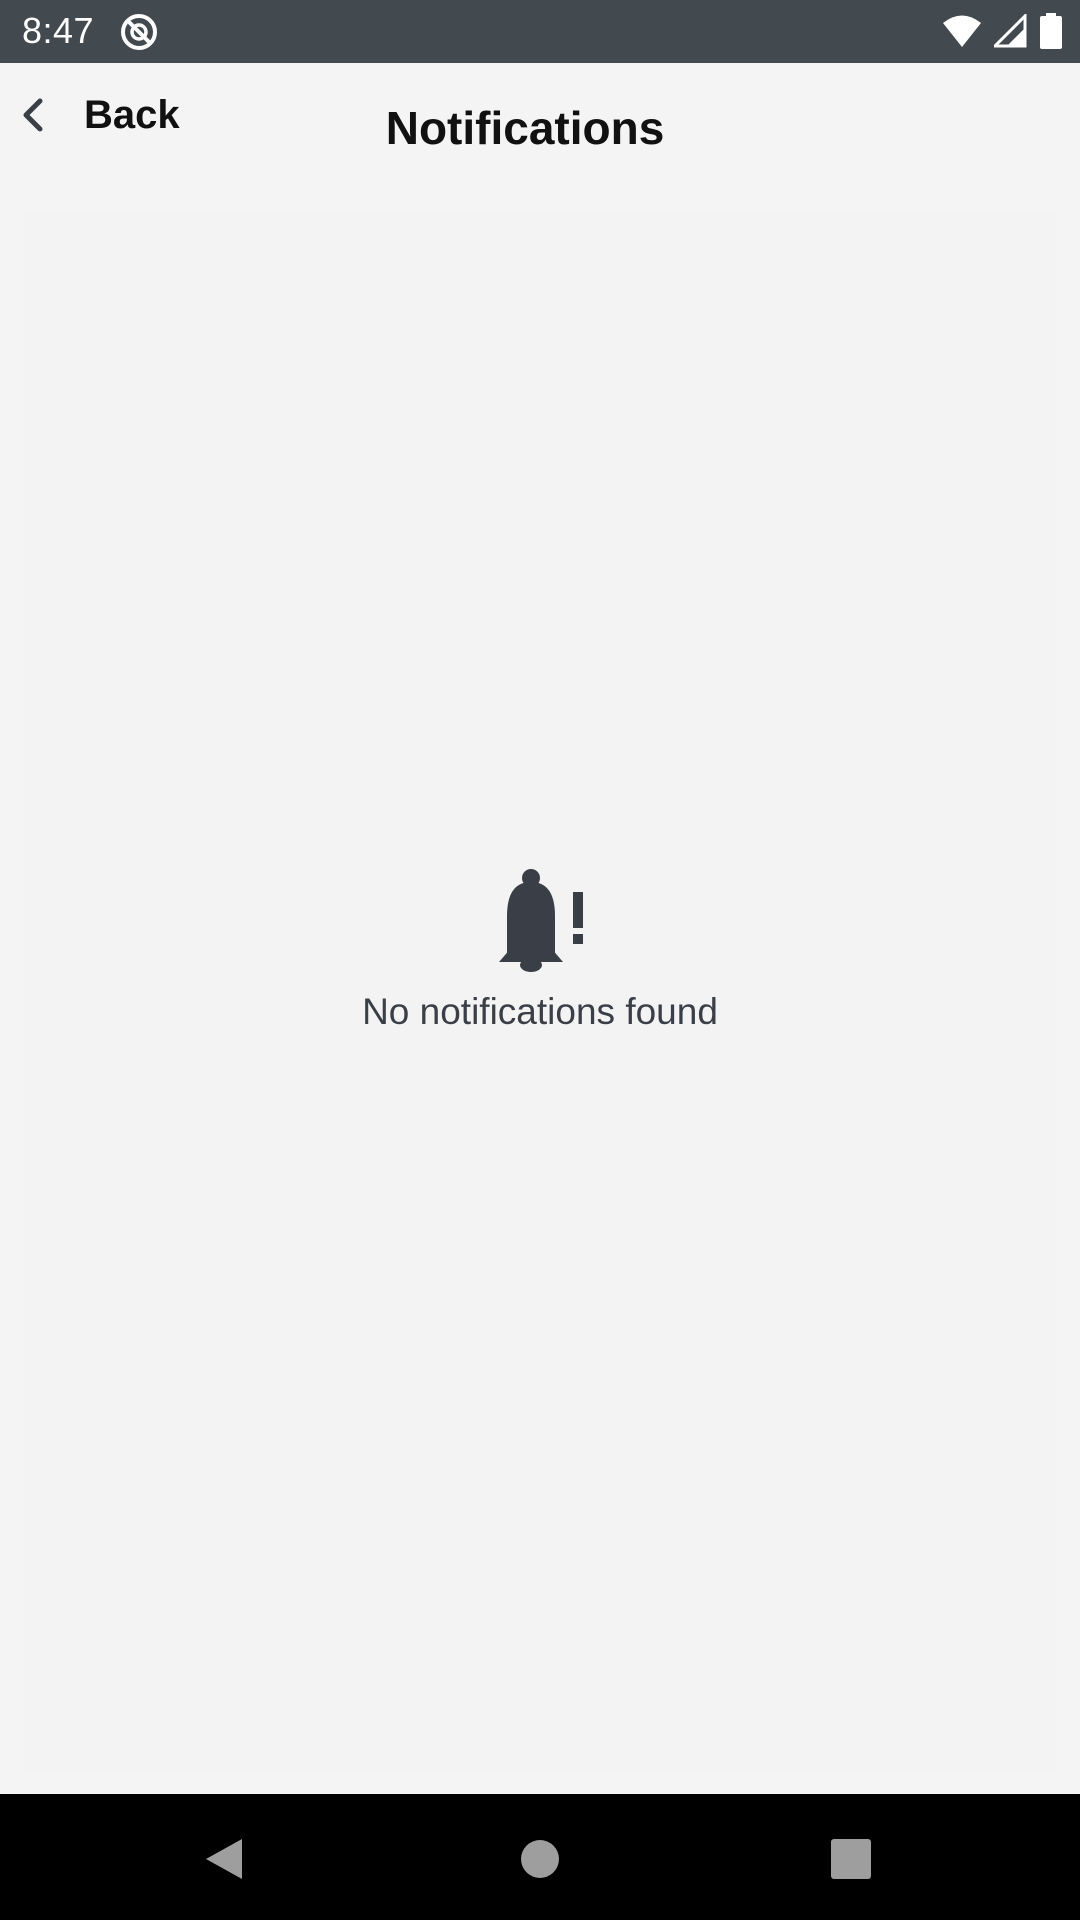  What do you see at coordinates (962, 31) in the screenshot?
I see `wifi-icon` at bounding box center [962, 31].